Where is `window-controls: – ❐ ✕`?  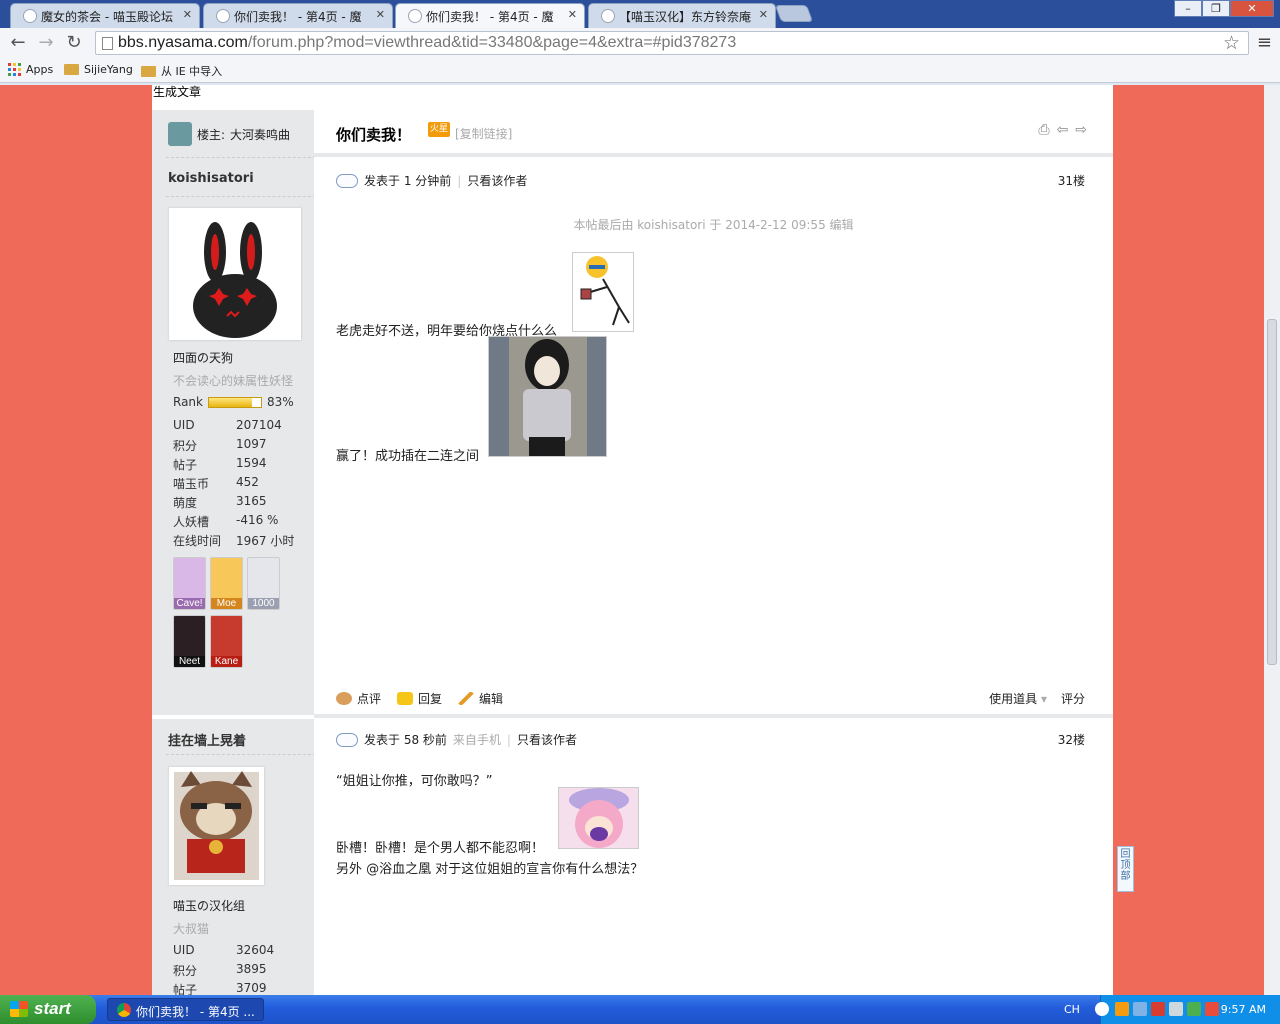 window-controls: – ❐ ✕ is located at coordinates (1224, 8).